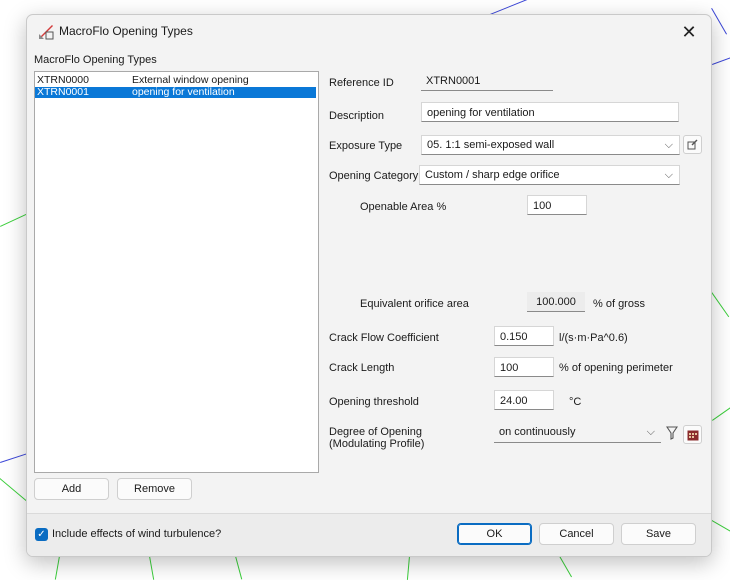  What do you see at coordinates (616, 368) in the screenshot?
I see `crack-length-unit: % of opening perimeter` at bounding box center [616, 368].